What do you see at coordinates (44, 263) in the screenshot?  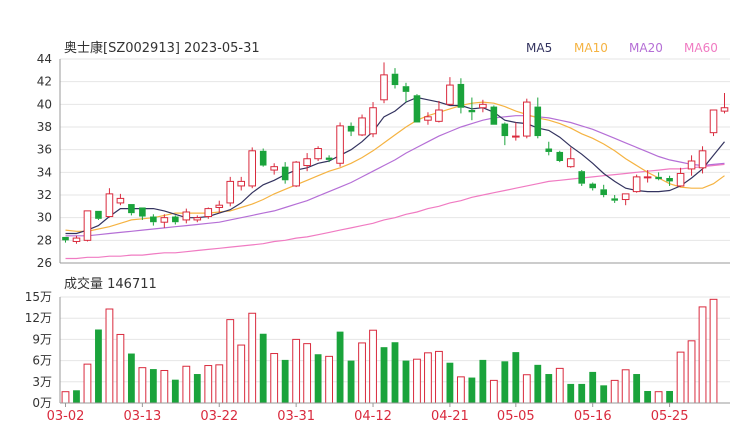 I see `price-tick-label: 26` at bounding box center [44, 263].